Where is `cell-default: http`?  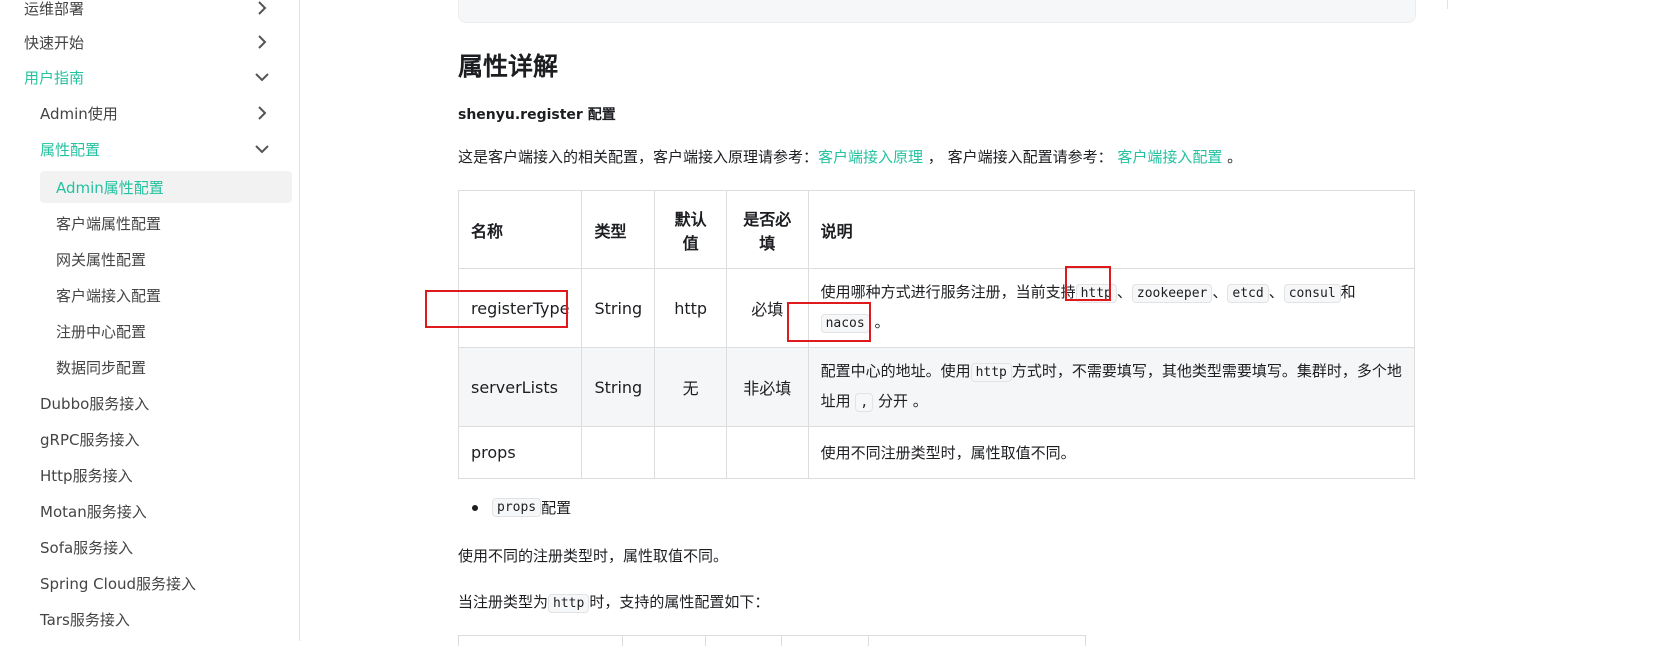
cell-default: http is located at coordinates (691, 308).